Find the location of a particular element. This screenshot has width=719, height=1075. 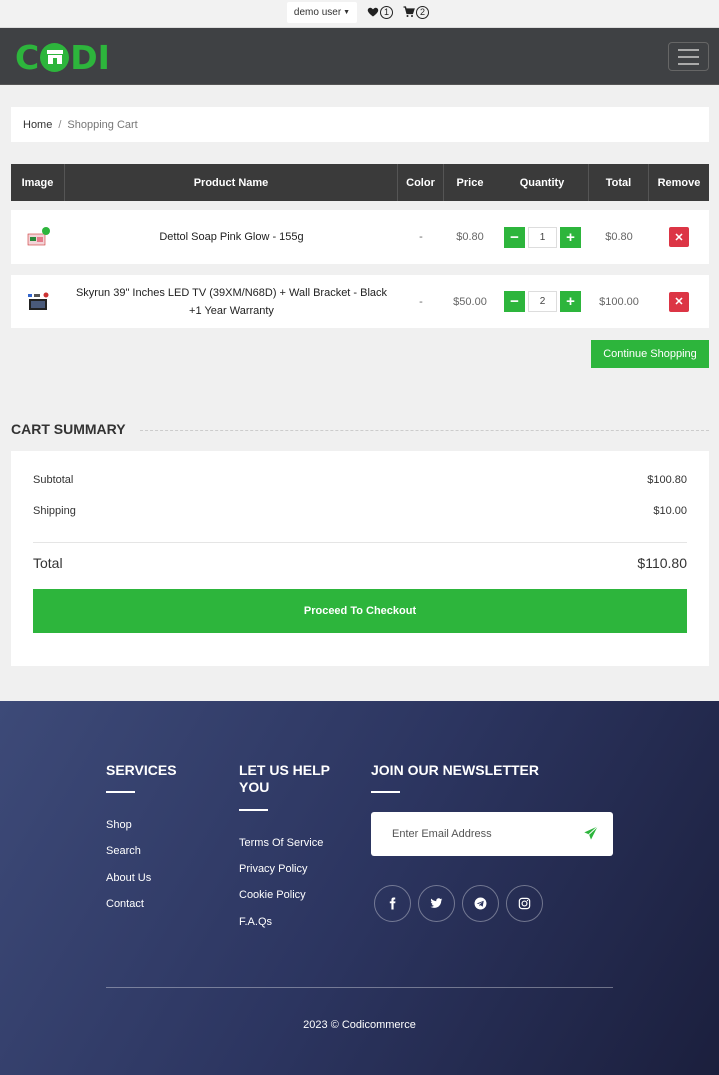

product-price: $50.00 is located at coordinates (470, 301).